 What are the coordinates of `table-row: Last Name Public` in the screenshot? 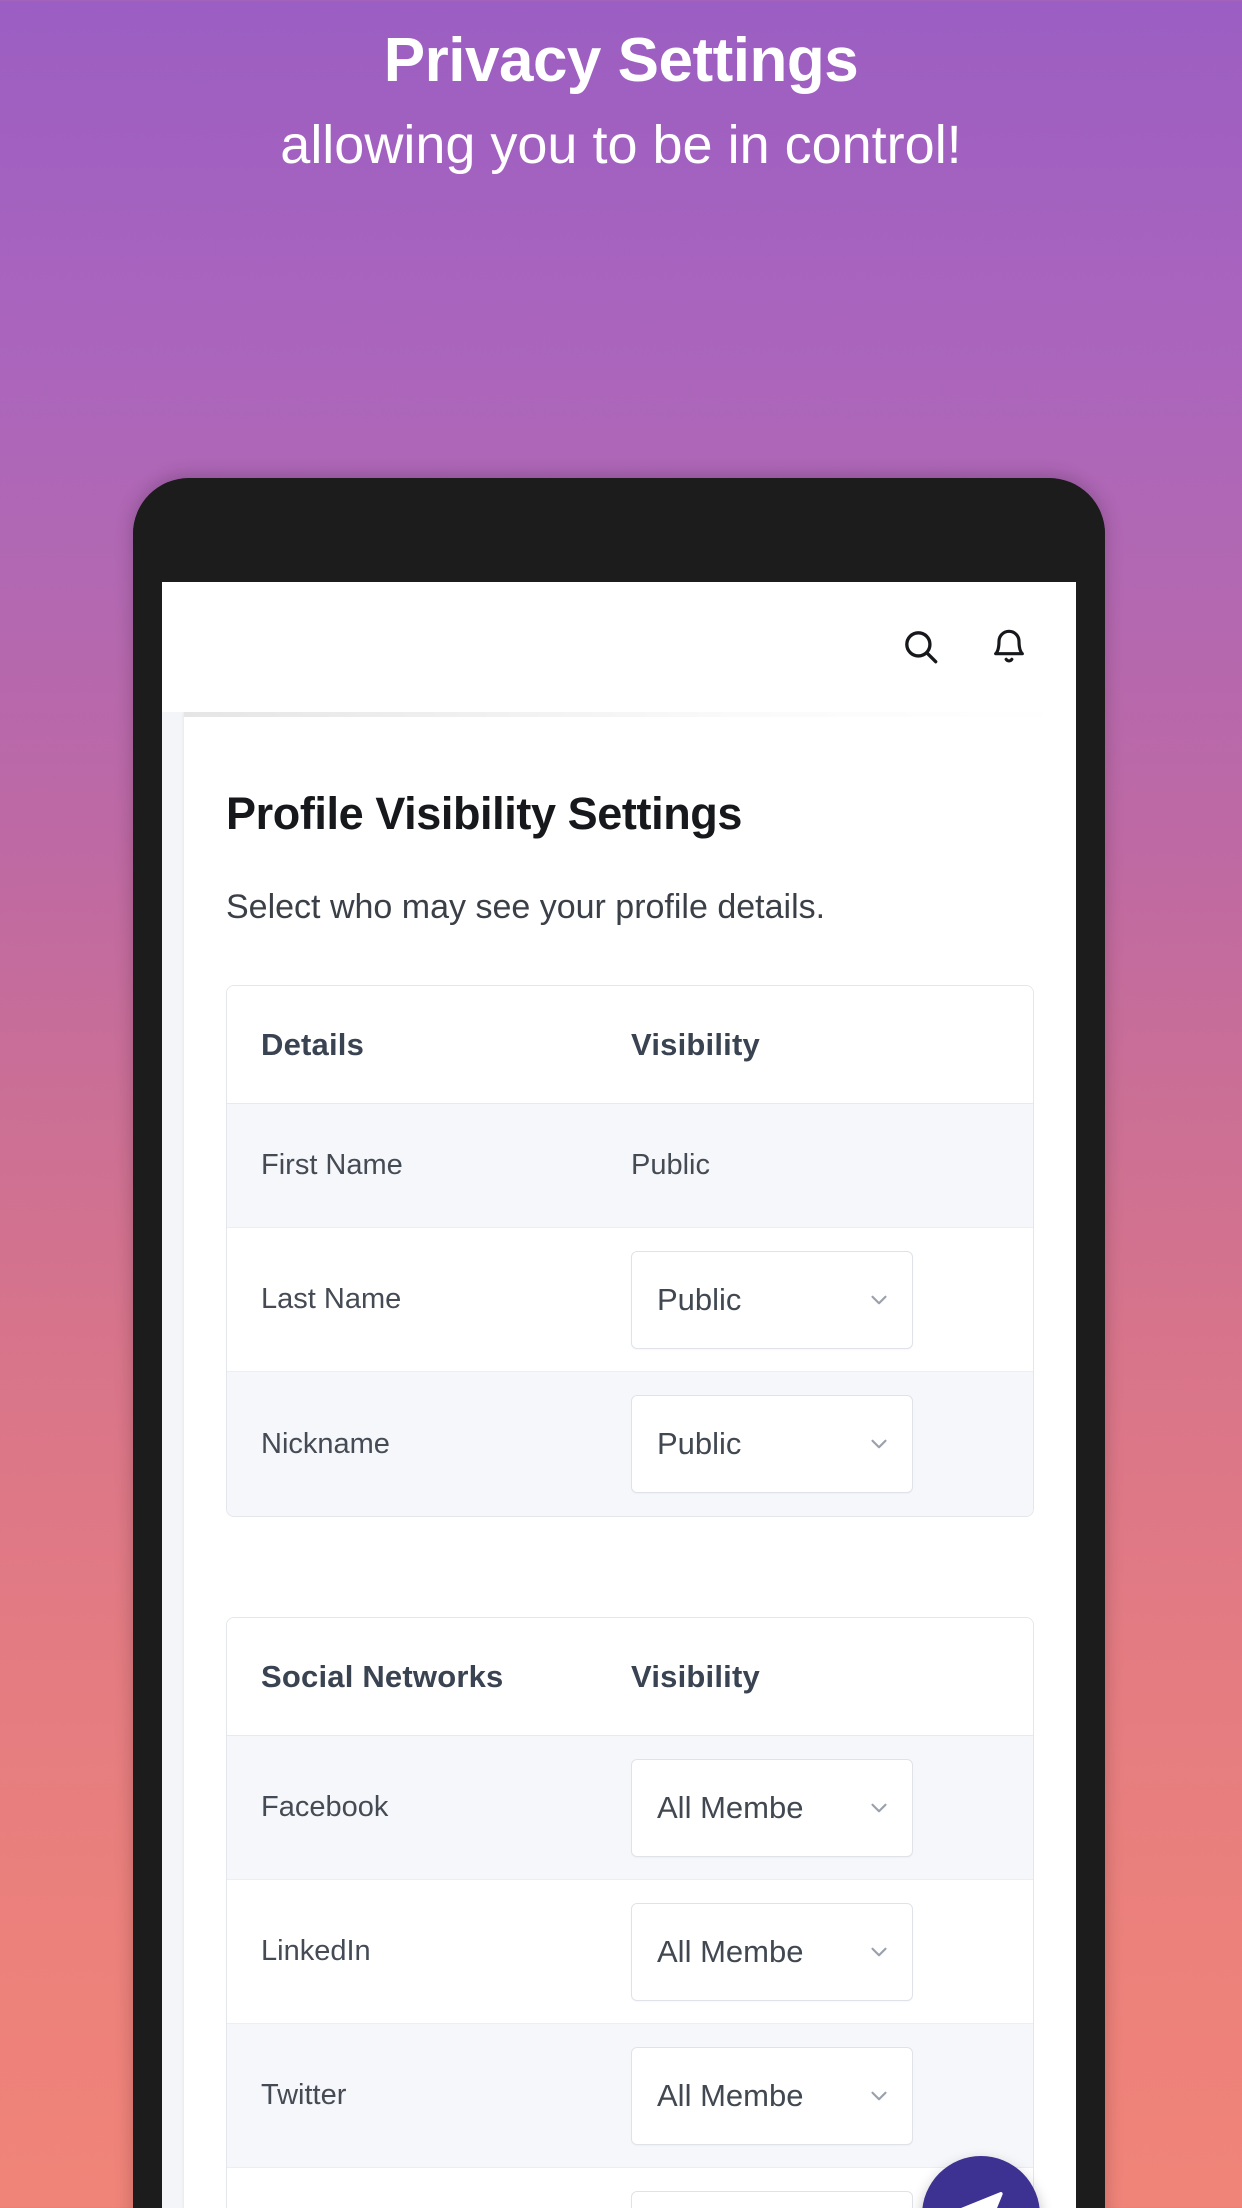 It's located at (630, 1300).